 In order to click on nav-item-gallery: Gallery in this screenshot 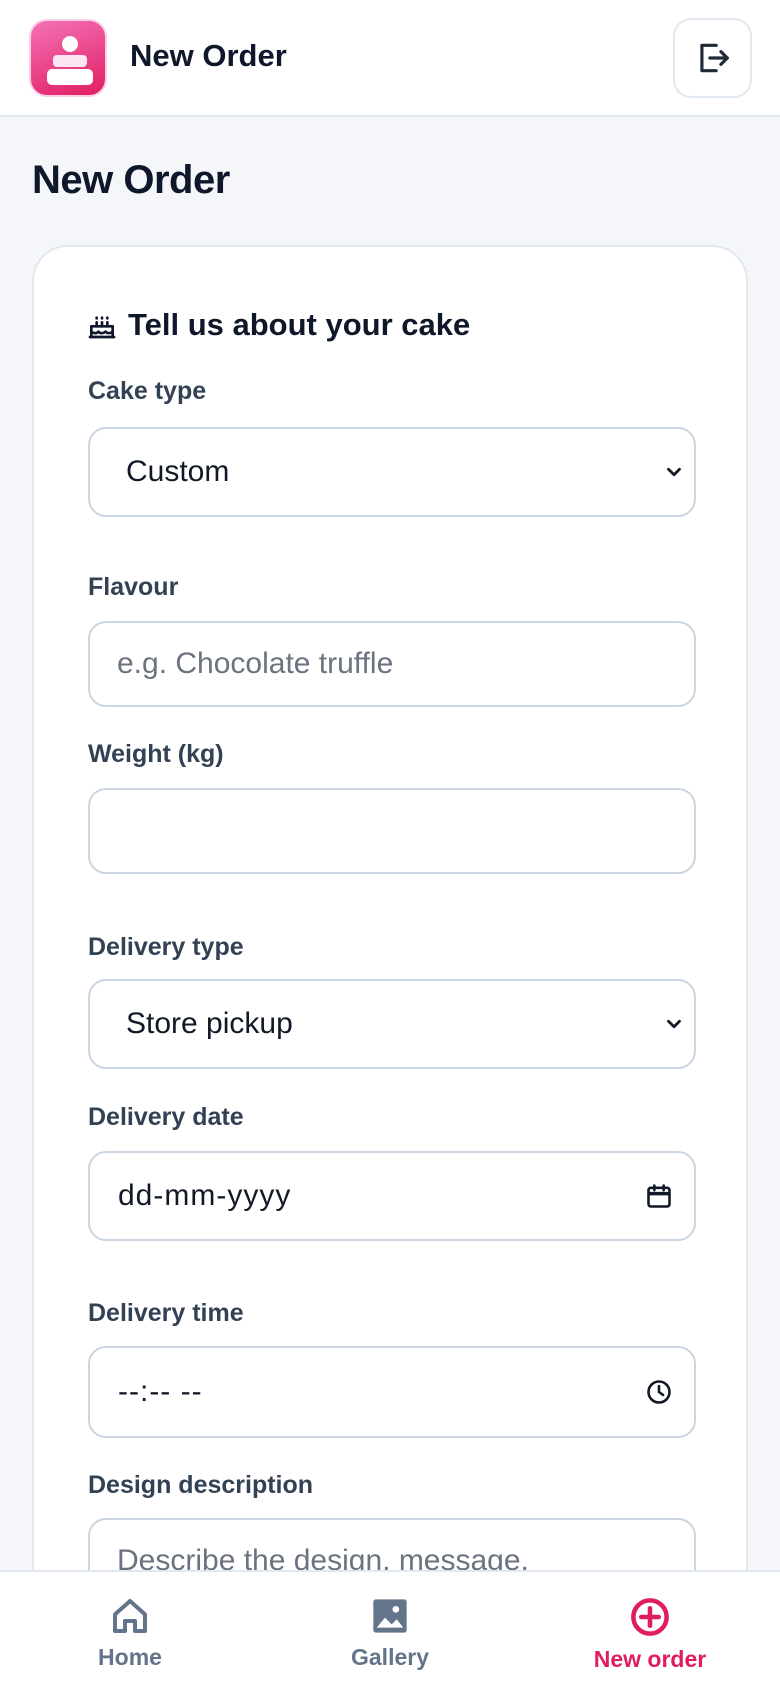, I will do `click(390, 1630)`.